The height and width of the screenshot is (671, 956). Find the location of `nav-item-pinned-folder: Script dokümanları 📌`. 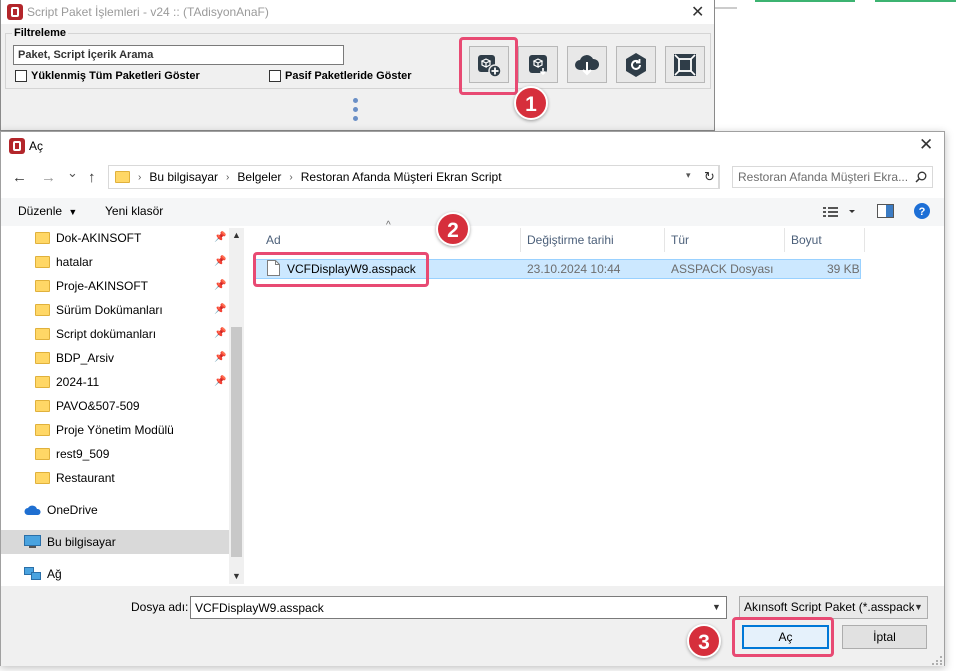

nav-item-pinned-folder: Script dokümanları 📌 is located at coordinates (115, 334).